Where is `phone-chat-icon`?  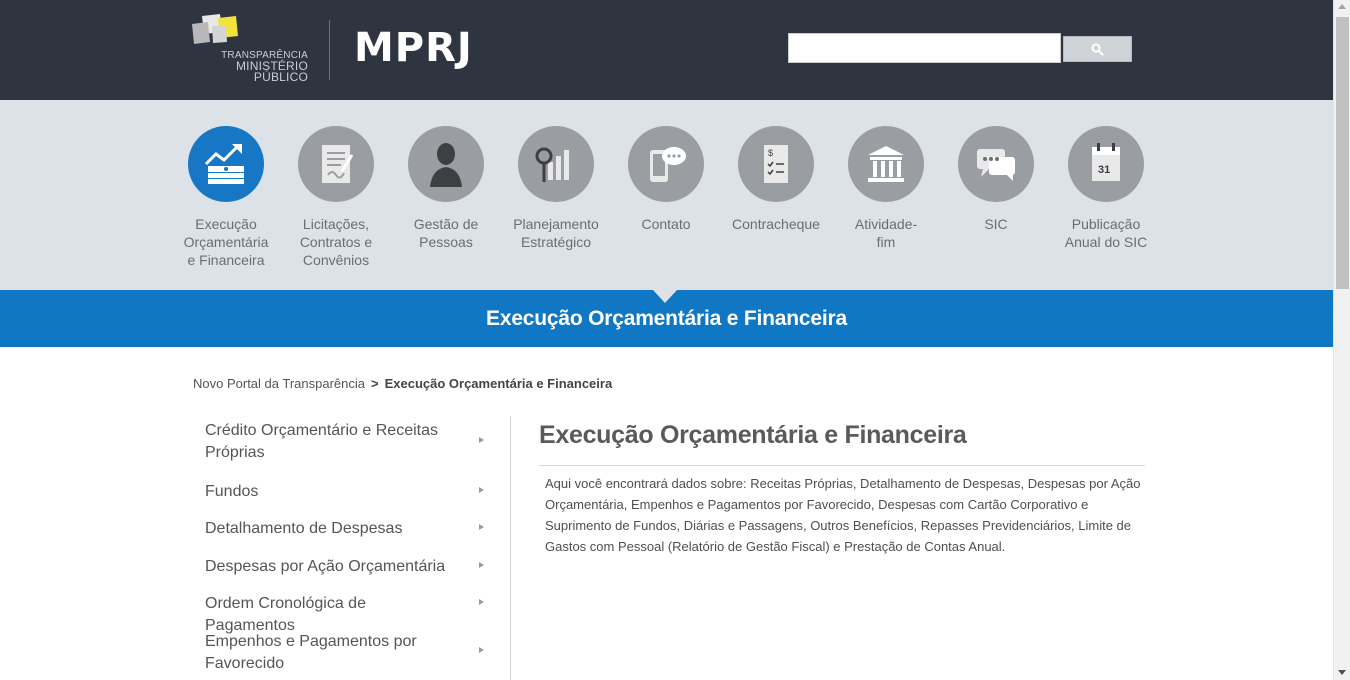
phone-chat-icon is located at coordinates (666, 164).